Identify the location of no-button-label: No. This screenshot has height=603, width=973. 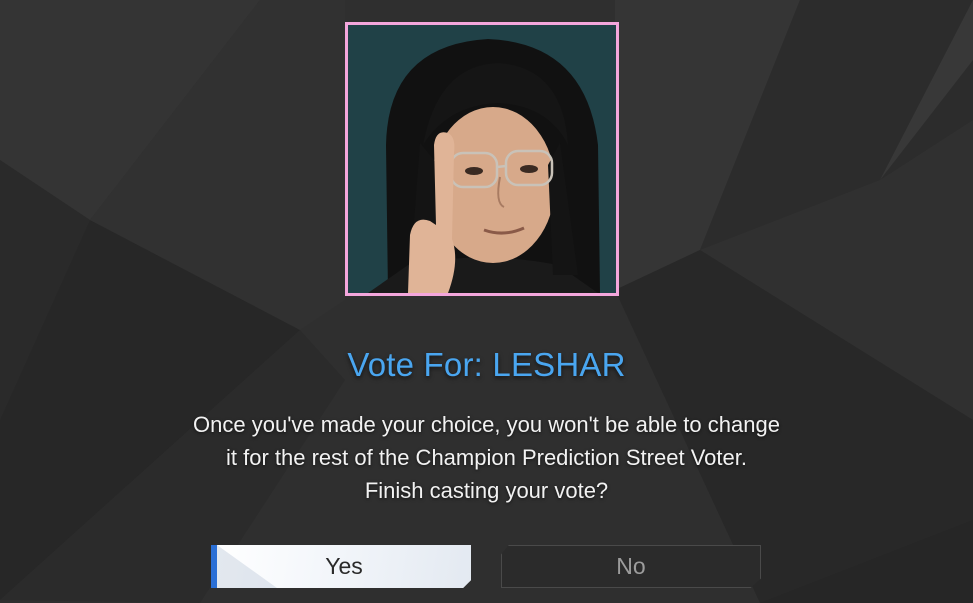
(631, 566).